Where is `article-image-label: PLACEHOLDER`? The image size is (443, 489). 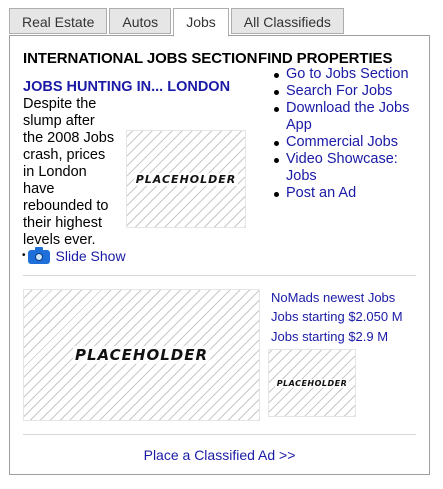 article-image-label: PLACEHOLDER is located at coordinates (186, 179).